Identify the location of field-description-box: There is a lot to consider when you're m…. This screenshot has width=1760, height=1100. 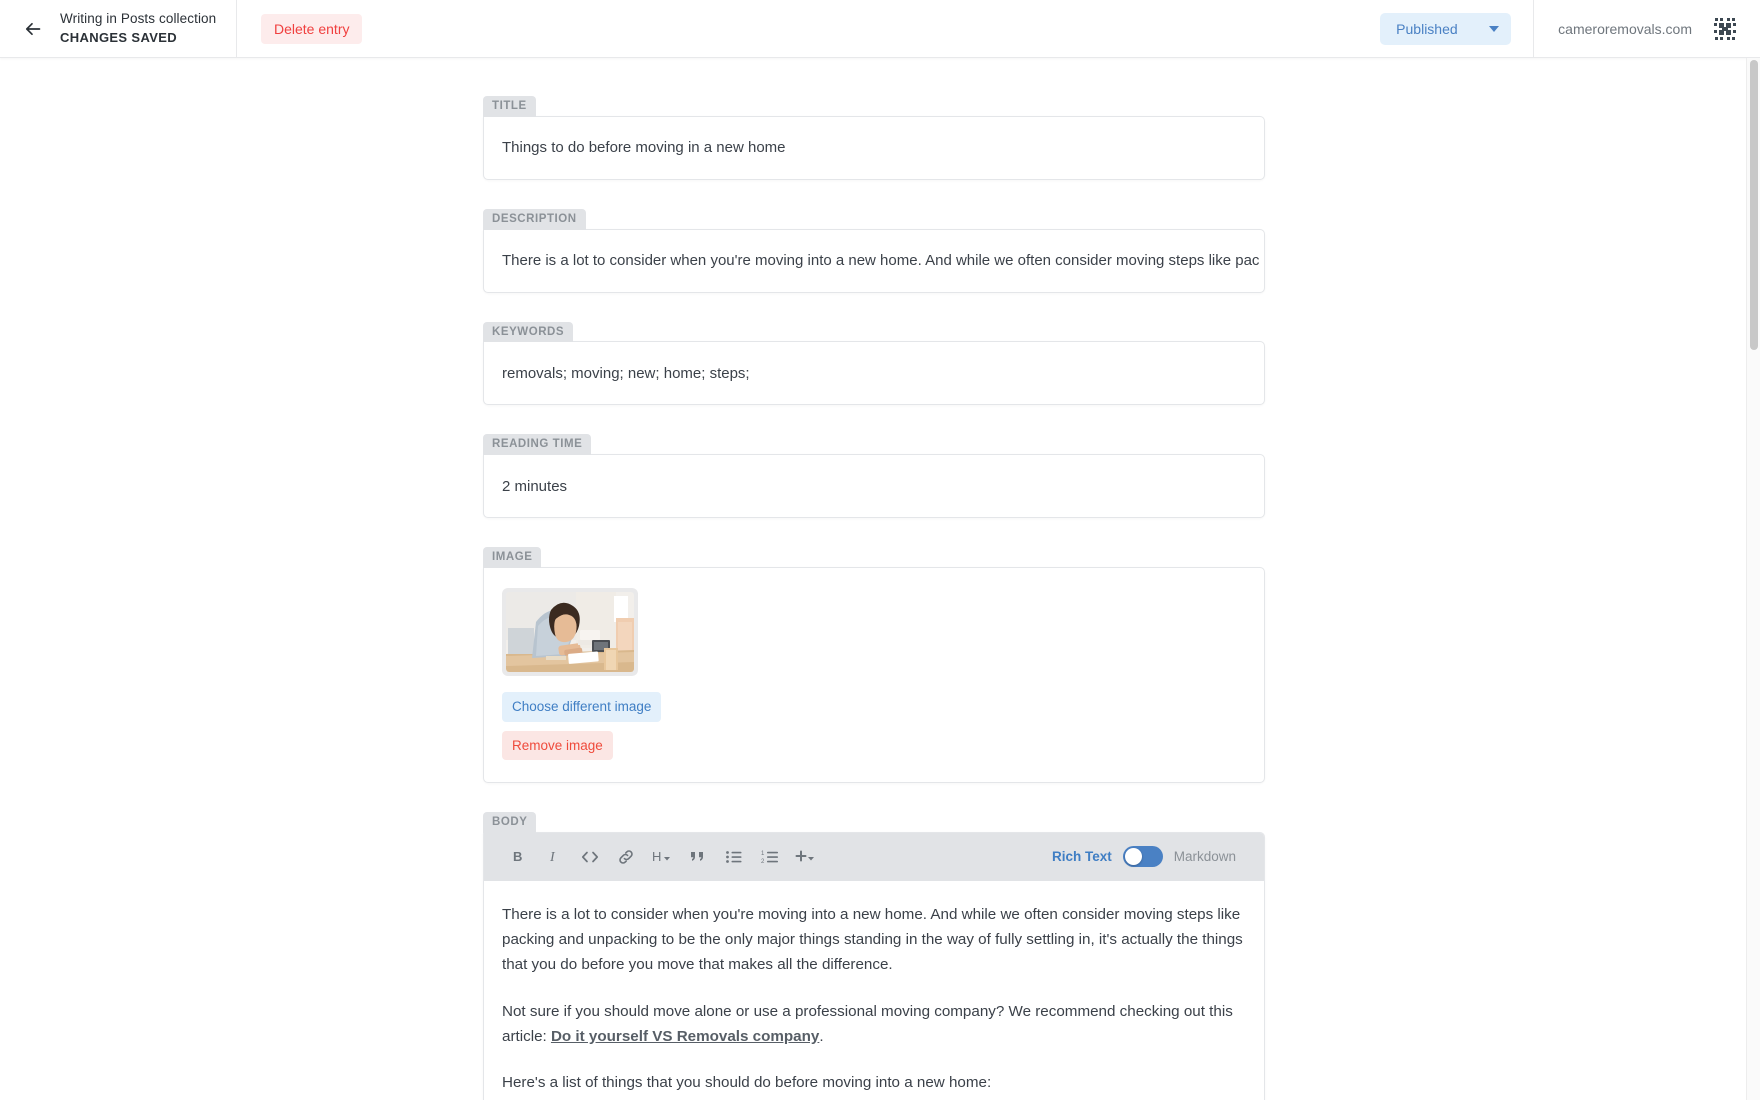
(874, 260).